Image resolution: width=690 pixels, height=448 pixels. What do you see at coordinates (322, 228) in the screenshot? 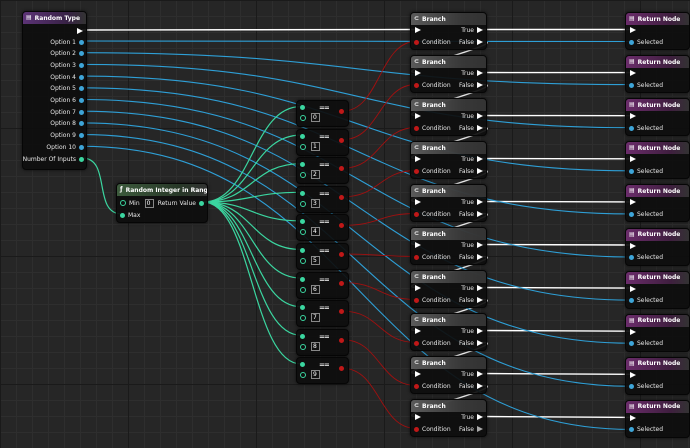
I see `equals-node: 4 ==` at bounding box center [322, 228].